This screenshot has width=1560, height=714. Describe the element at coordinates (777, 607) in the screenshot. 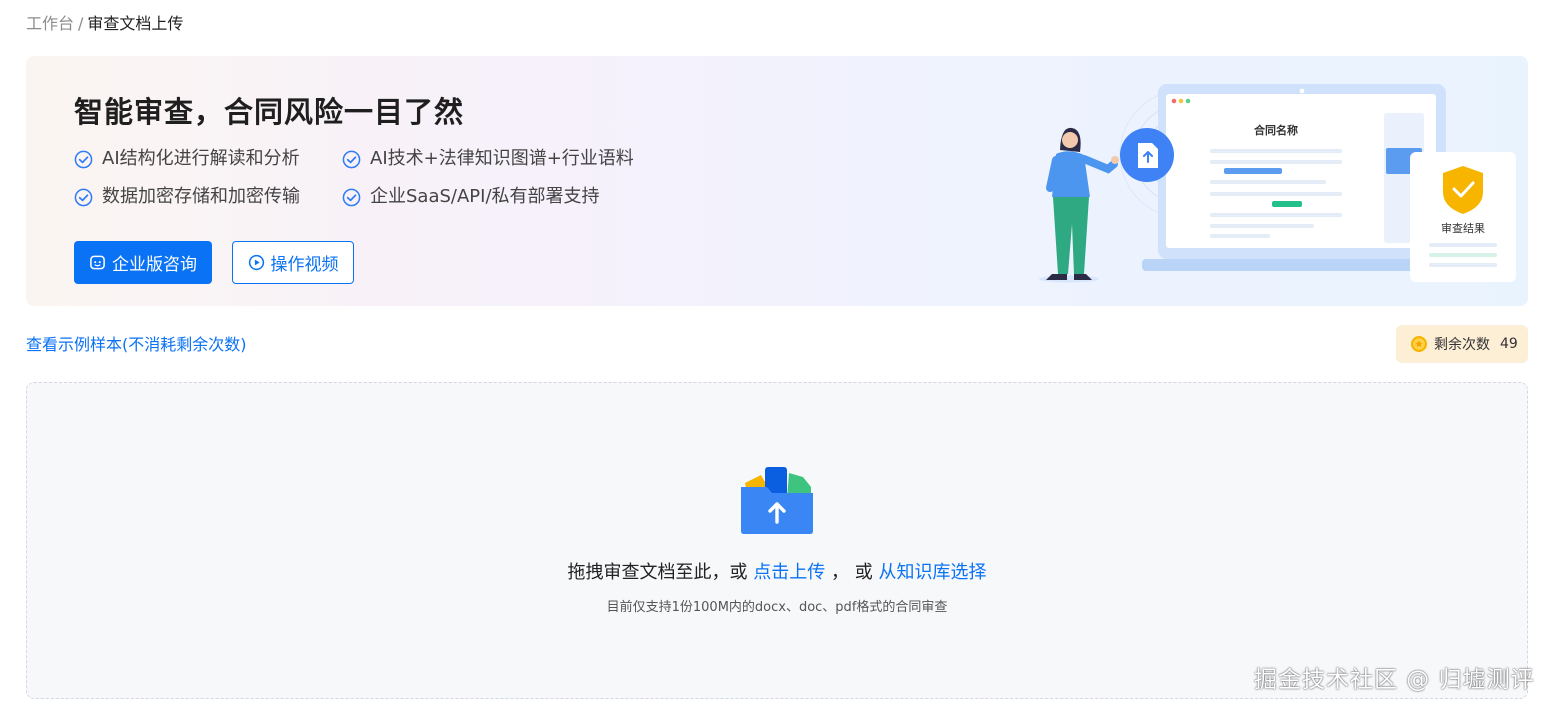

I see `dropzone-hint: 目前仅支持1份100M内的docx、doc、pdf格式的合同审查` at that location.